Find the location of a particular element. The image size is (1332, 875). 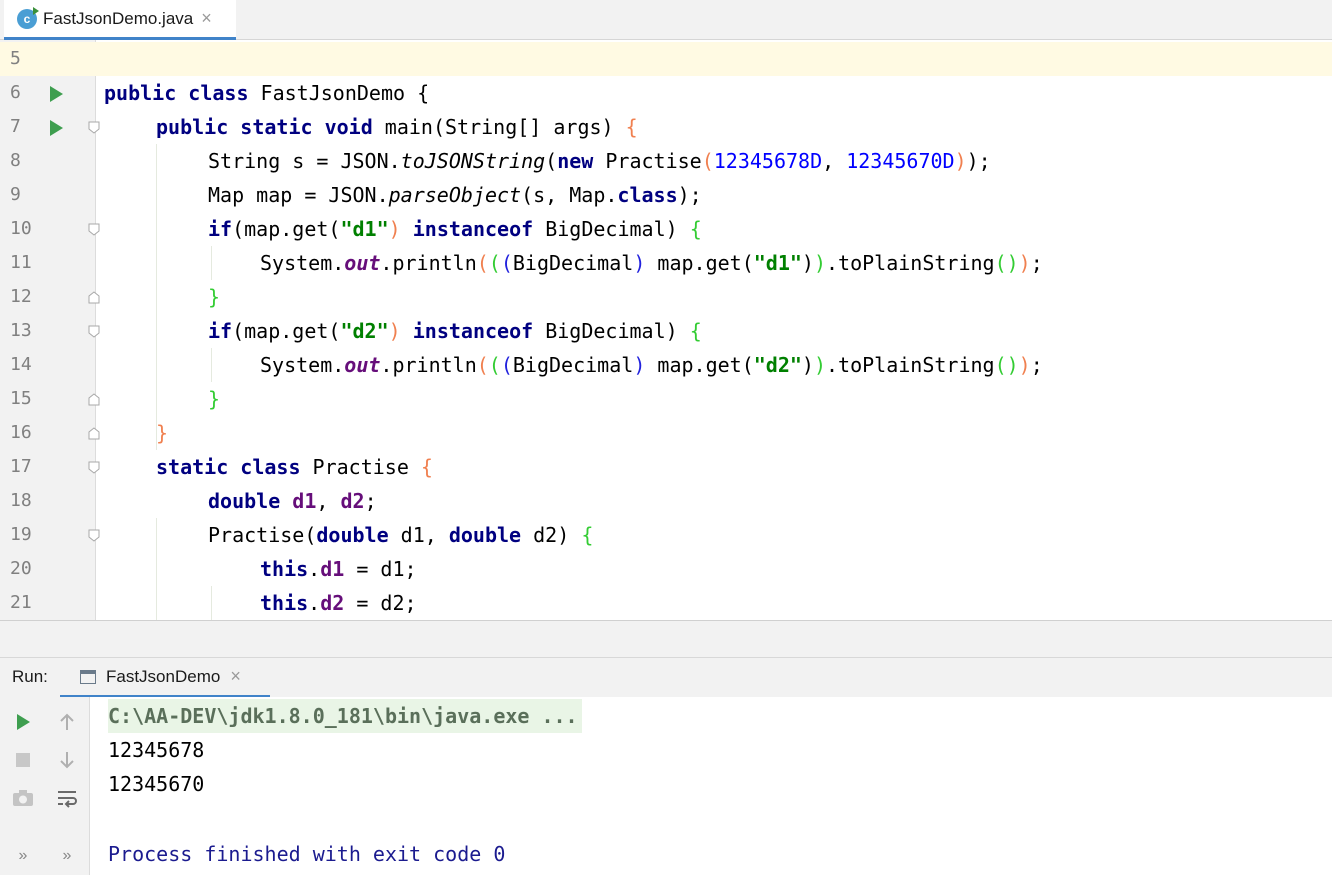

line-number: 11 is located at coordinates (21, 262).